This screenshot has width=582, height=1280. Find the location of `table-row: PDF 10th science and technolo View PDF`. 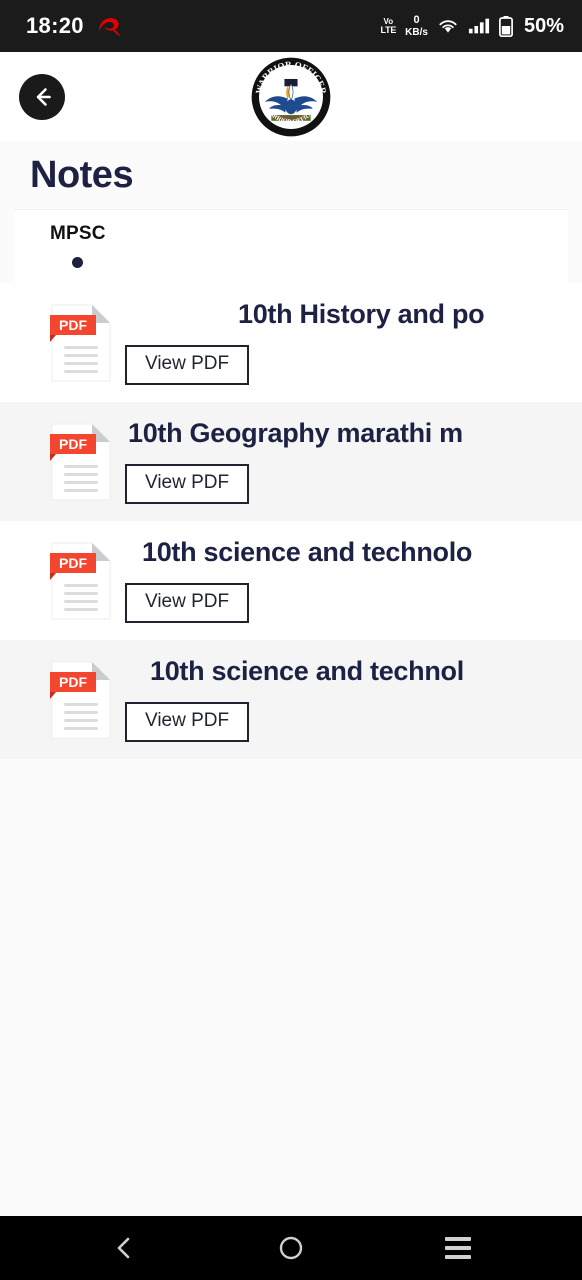

table-row: PDF 10th science and technolo View PDF is located at coordinates (291, 580).